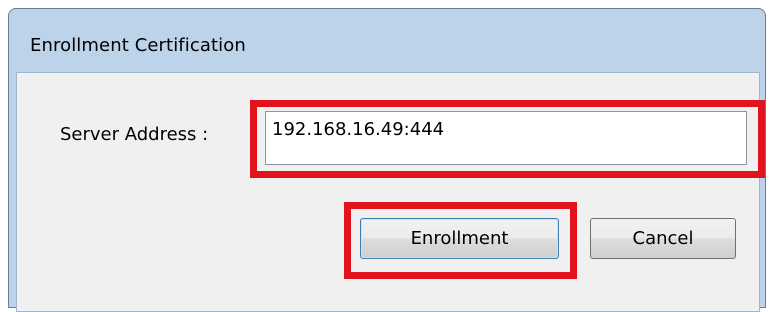 The image size is (776, 312). Describe the element at coordinates (138, 45) in the screenshot. I see `dialog-title: Enrollment Certification` at that location.